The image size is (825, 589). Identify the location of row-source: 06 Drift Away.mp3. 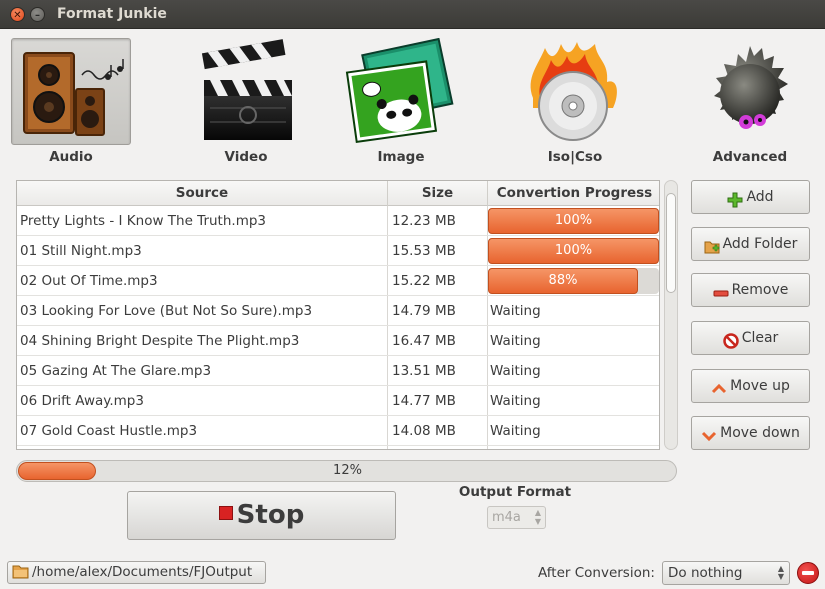
(82, 401).